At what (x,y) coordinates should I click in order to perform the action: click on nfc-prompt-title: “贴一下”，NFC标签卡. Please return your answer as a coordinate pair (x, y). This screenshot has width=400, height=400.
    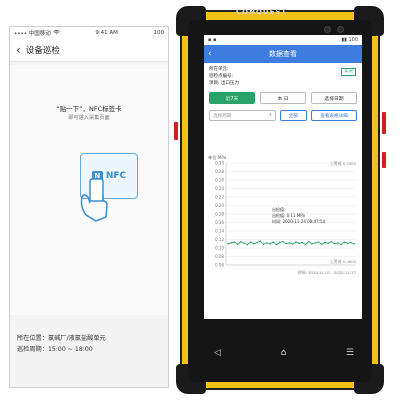
    Looking at the image, I should click on (89, 109).